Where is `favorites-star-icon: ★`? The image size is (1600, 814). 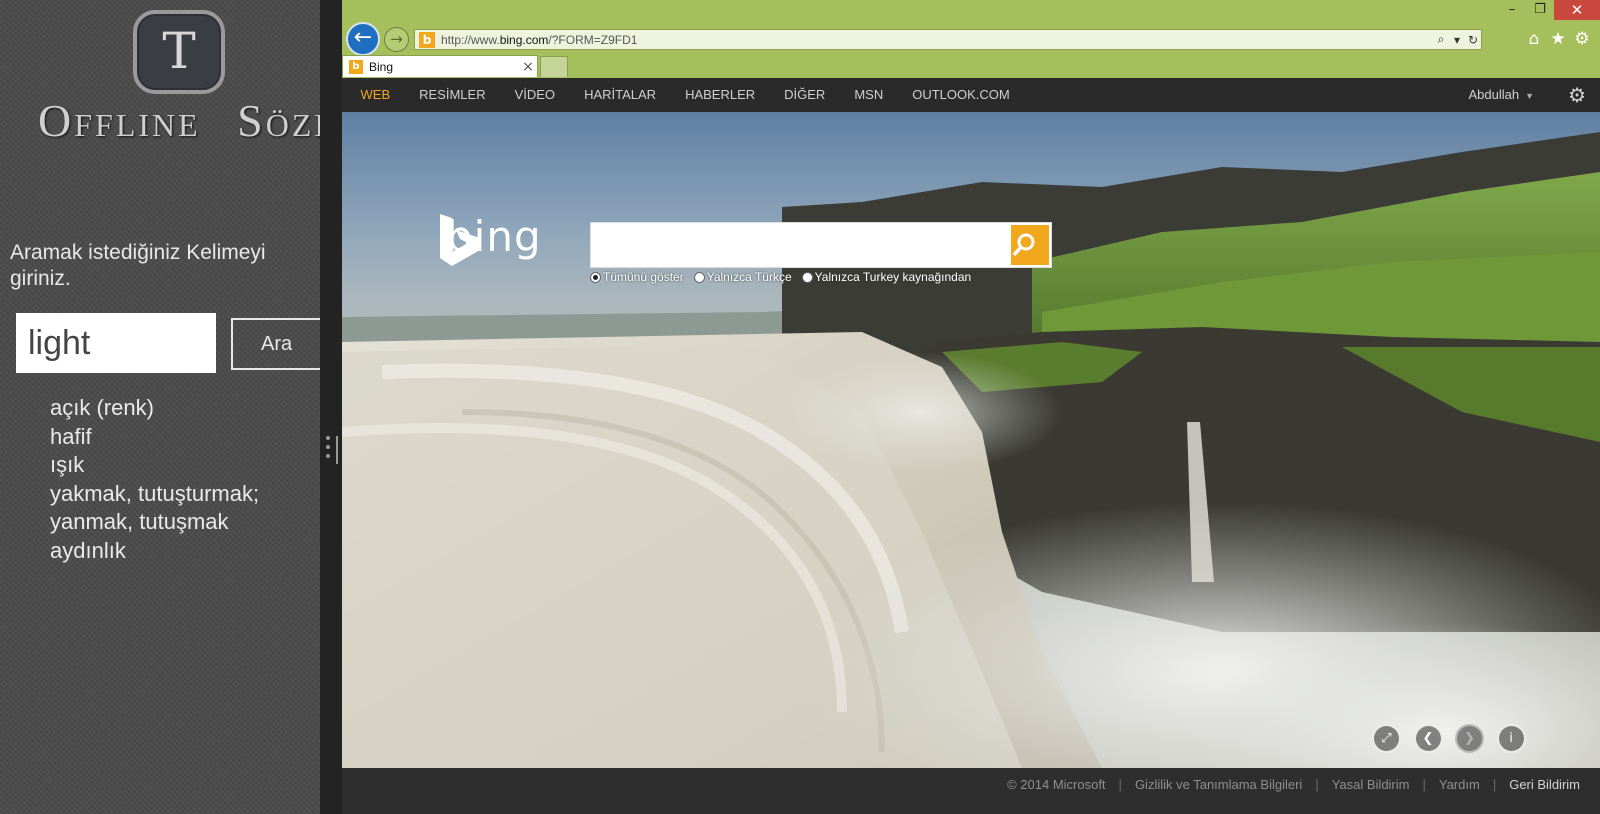 favorites-star-icon: ★ is located at coordinates (1558, 39).